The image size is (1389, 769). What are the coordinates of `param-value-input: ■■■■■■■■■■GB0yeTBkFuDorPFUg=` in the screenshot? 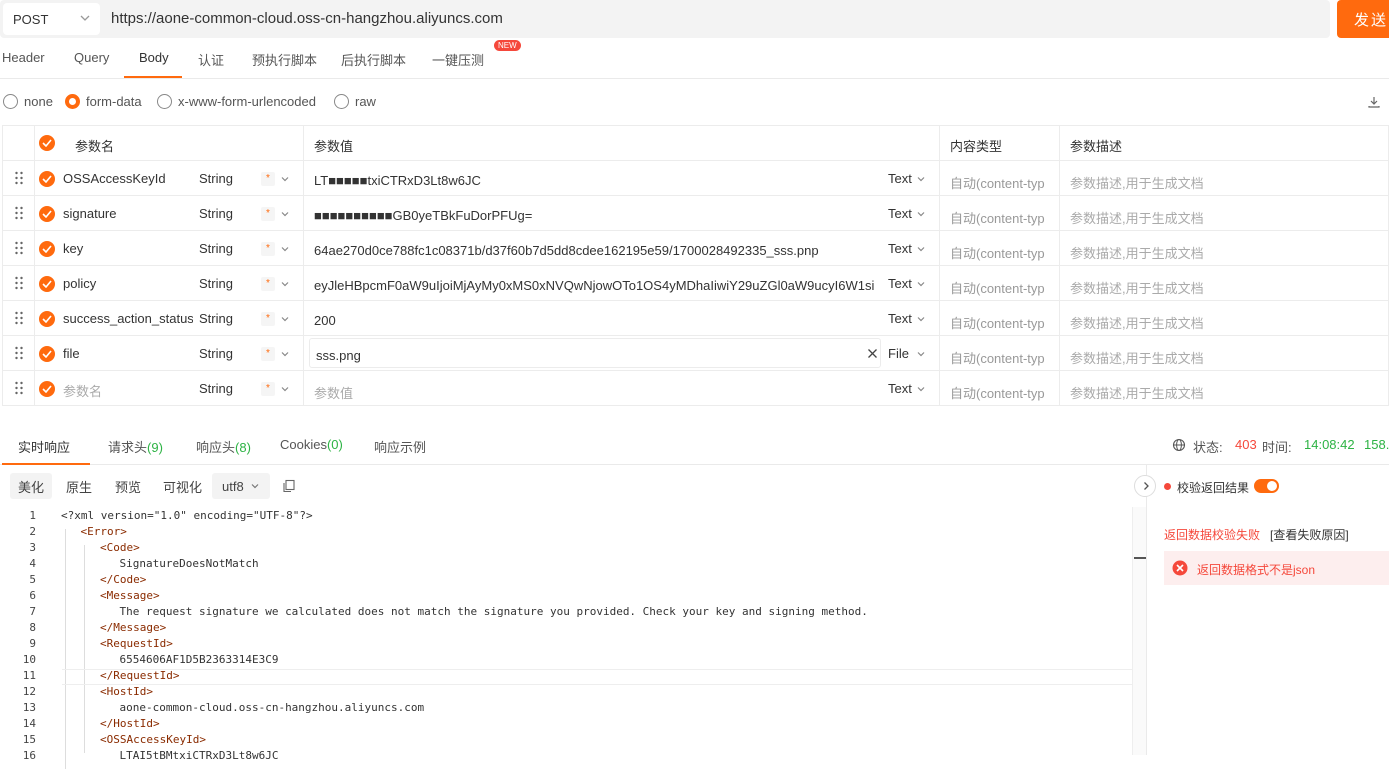 It's located at (594, 215).